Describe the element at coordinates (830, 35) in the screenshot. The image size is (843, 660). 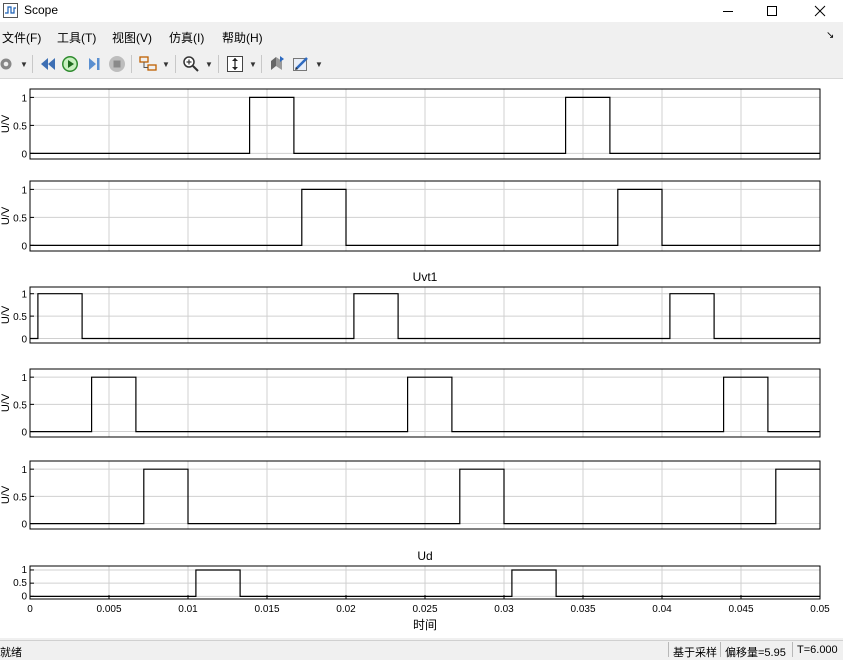
I see `menu-collapse-icon: ↘` at that location.